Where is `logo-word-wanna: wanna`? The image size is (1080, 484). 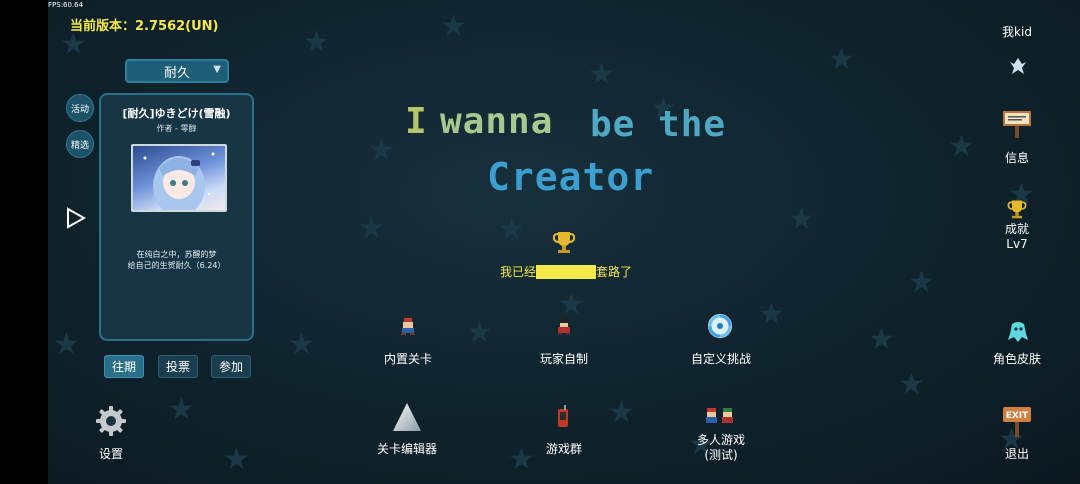
logo-word-wanna: wanna is located at coordinates (497, 121).